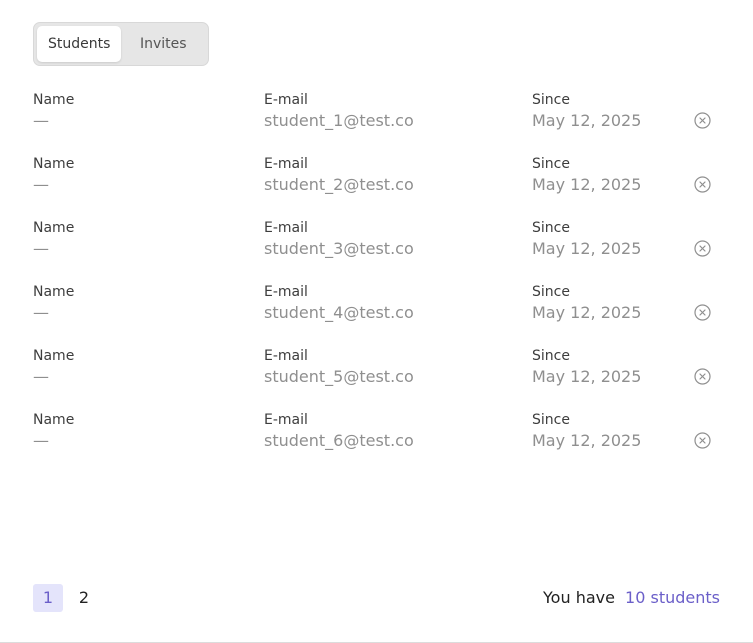  What do you see at coordinates (48, 598) in the screenshot?
I see `page-button-1: 1` at bounding box center [48, 598].